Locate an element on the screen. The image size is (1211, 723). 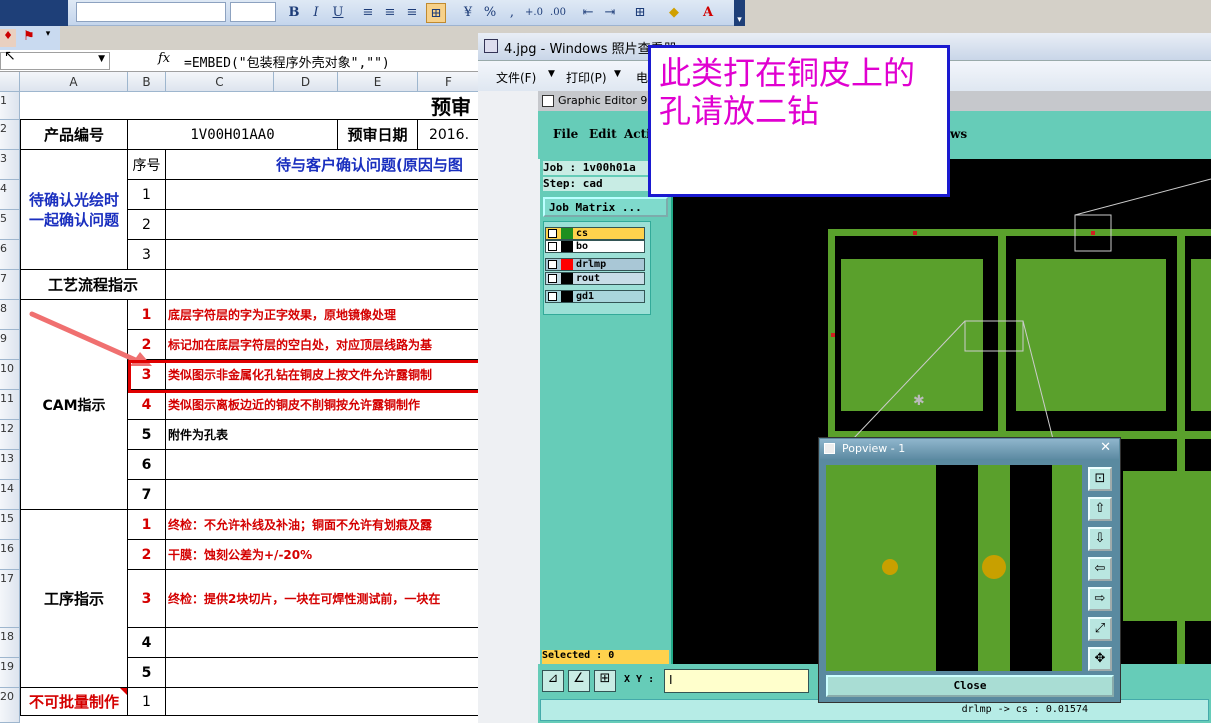
bold-icon: B is located at coordinates (294, 13).